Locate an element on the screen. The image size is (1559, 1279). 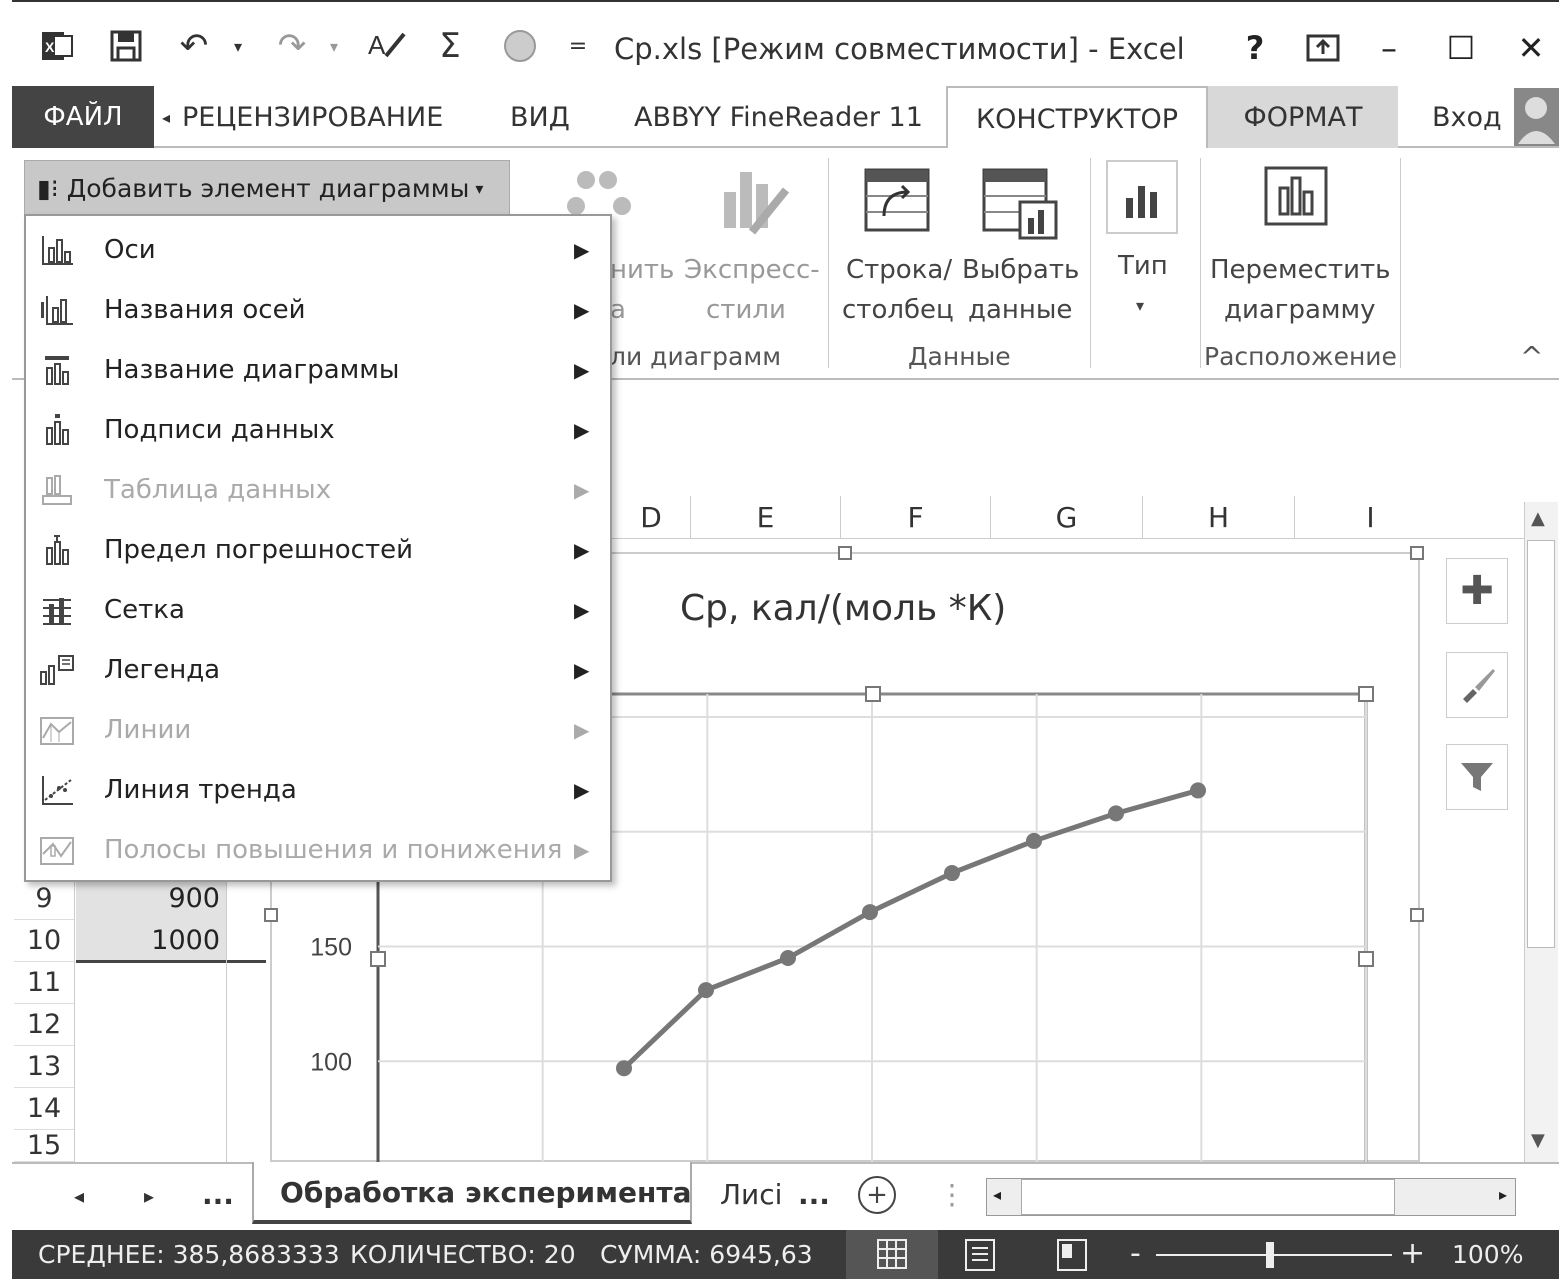
ribbon-display-icon is located at coordinates (1323, 48).